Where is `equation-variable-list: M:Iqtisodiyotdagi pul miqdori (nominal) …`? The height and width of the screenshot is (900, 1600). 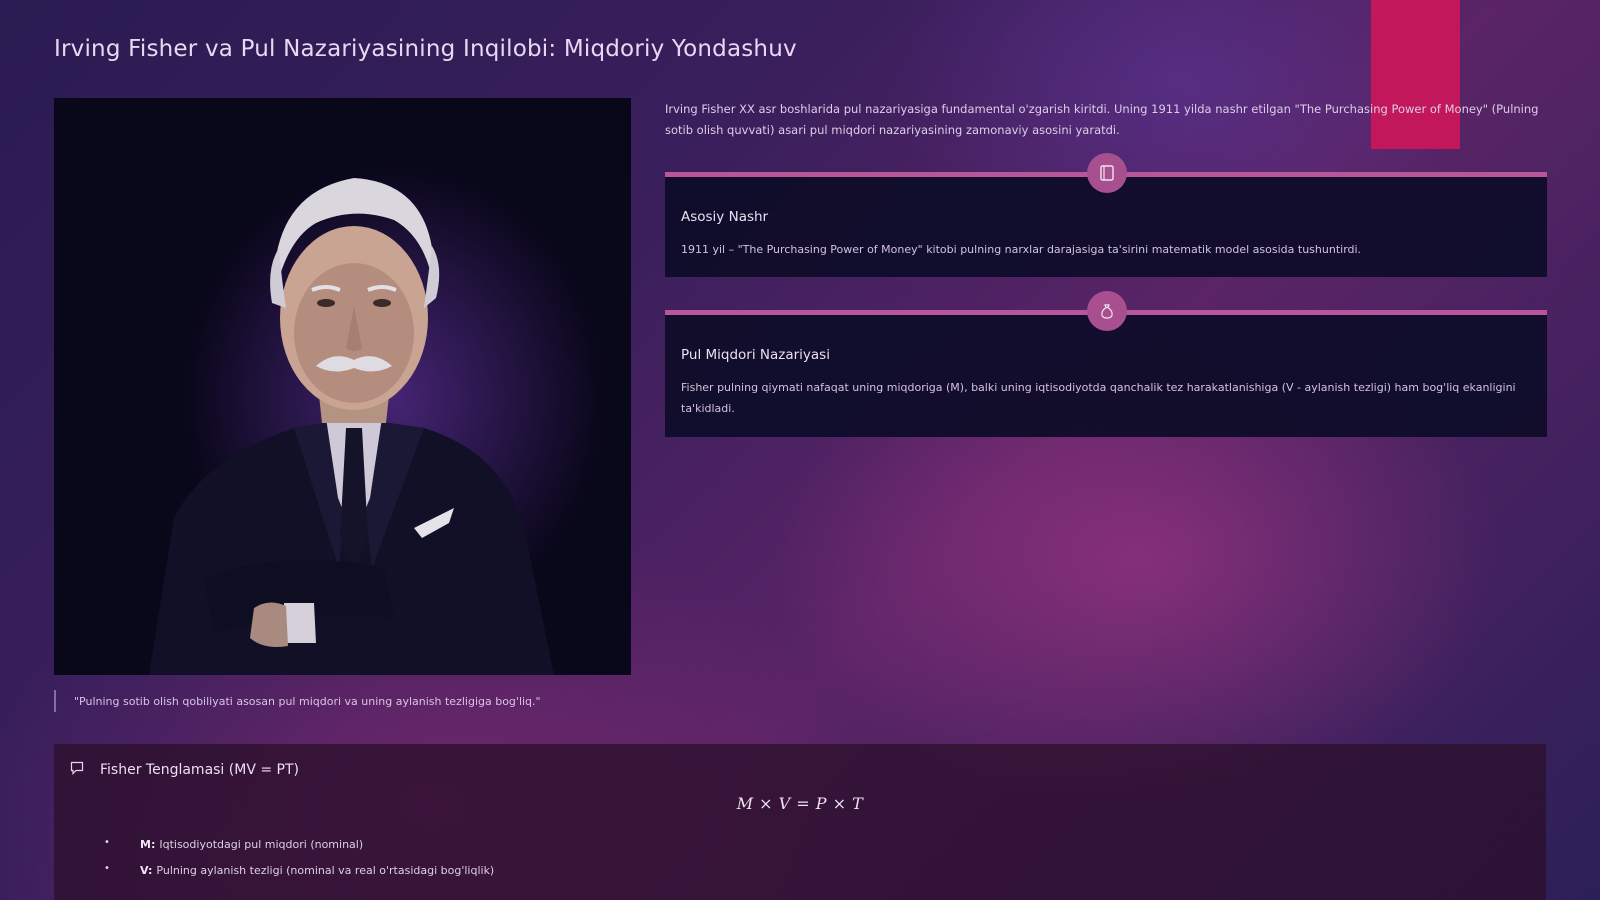 equation-variable-list: M:Iqtisodiyotdagi pul miqdori (nominal) … is located at coordinates (299, 857).